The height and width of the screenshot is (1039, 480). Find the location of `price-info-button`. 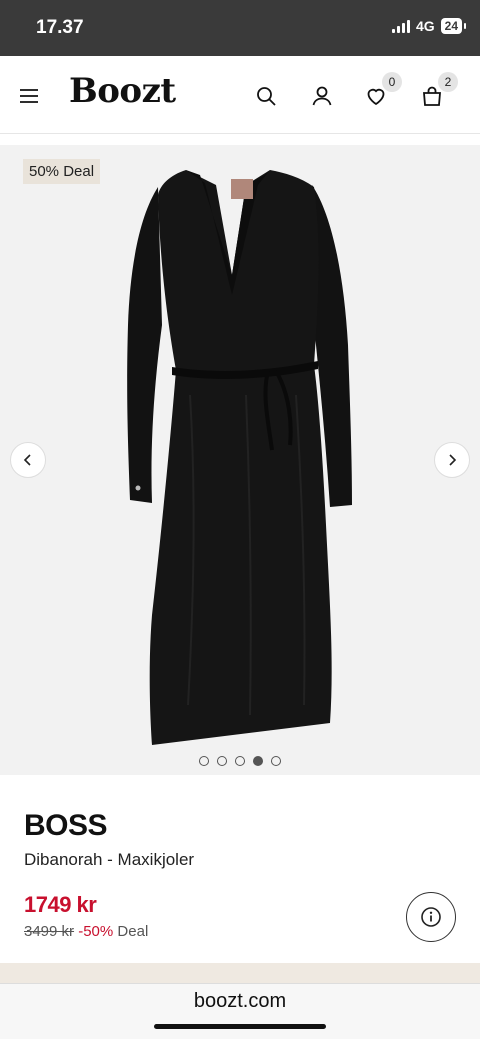

price-info-button is located at coordinates (431, 917).